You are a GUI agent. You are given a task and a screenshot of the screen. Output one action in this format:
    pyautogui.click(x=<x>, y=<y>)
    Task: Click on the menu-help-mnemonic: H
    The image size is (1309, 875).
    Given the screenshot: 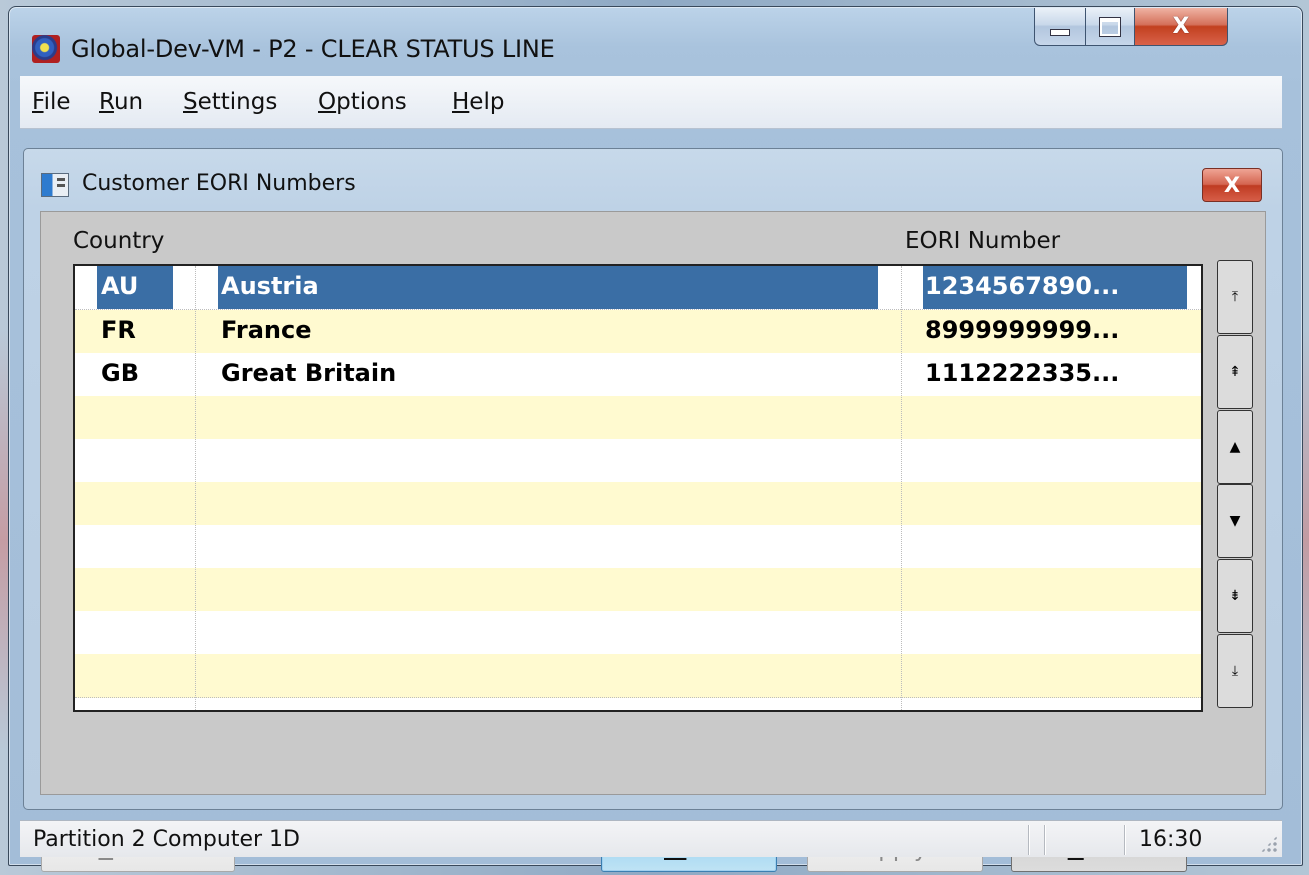 What is the action you would take?
    pyautogui.click(x=461, y=102)
    